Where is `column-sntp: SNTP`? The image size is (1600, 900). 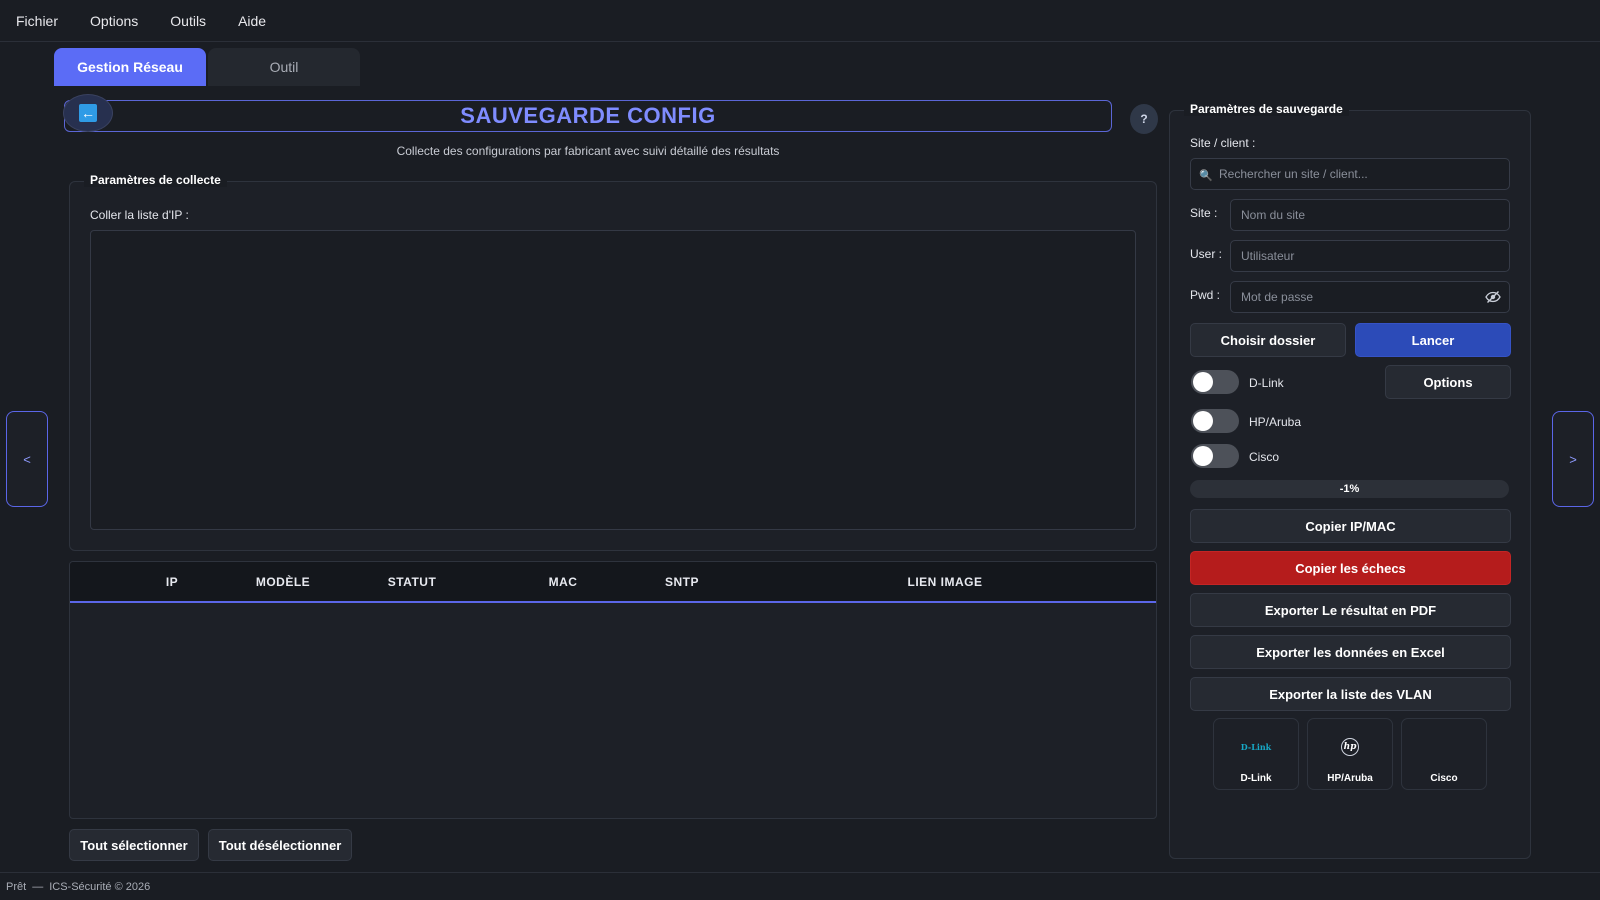 column-sntp: SNTP is located at coordinates (682, 582).